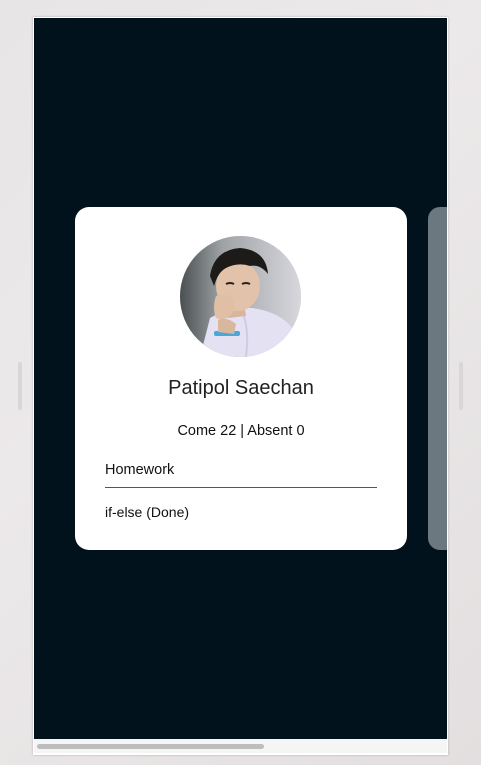  What do you see at coordinates (437, 378) in the screenshot?
I see `next-student-card` at bounding box center [437, 378].